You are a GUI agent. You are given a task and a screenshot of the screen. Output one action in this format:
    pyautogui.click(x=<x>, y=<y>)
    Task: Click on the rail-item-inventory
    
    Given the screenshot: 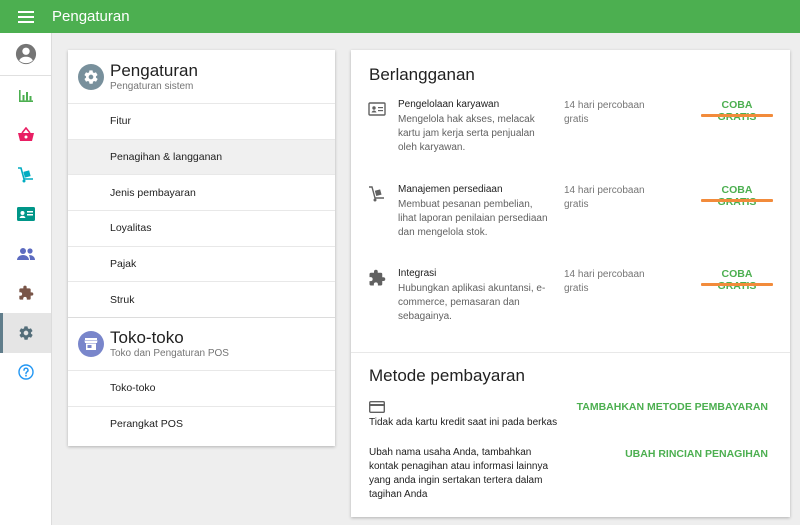 What is the action you would take?
    pyautogui.click(x=25, y=175)
    